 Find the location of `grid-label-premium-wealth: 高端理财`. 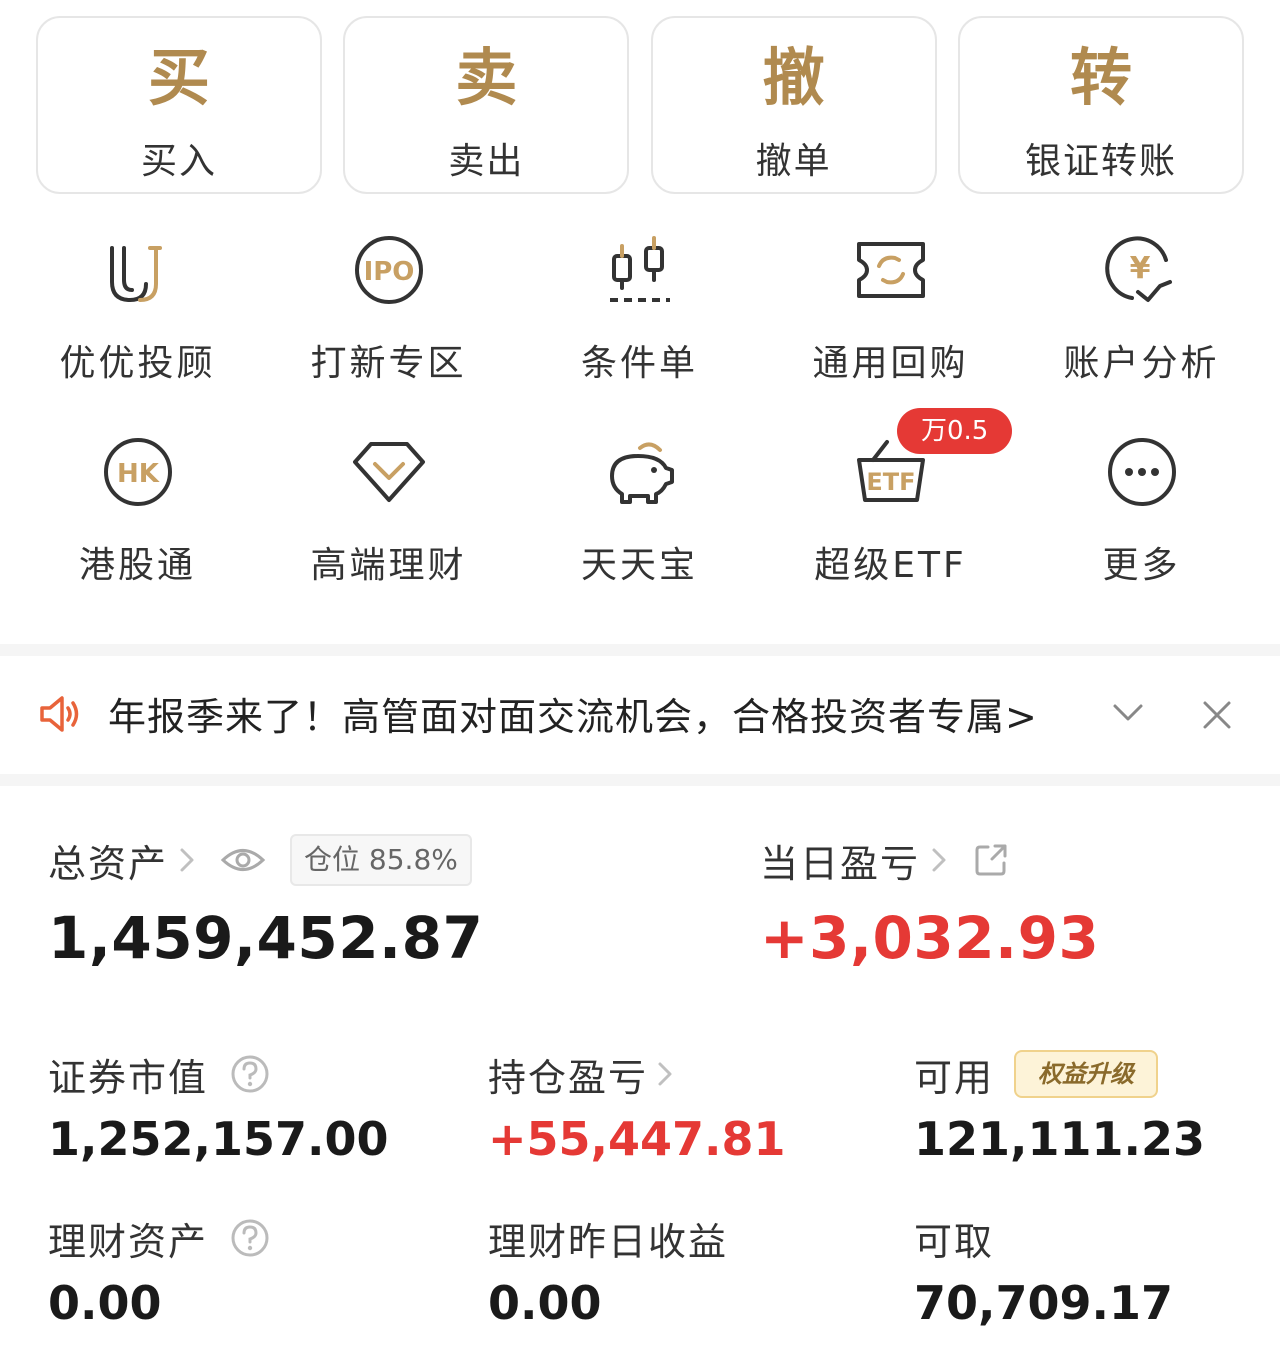

grid-label-premium-wealth: 高端理财 is located at coordinates (388, 565).